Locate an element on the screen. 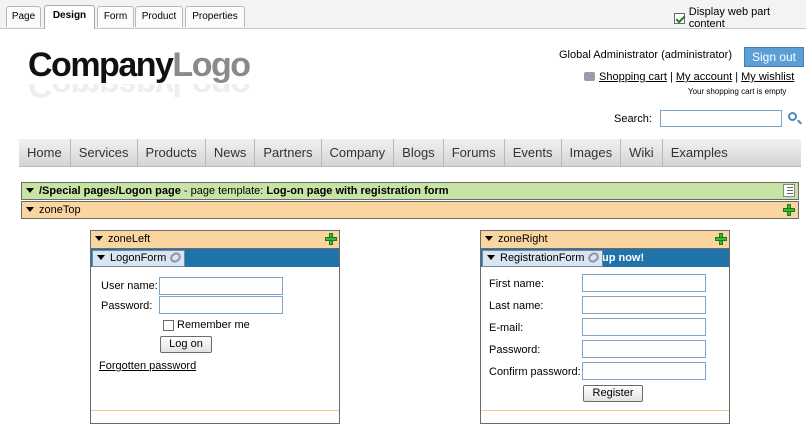 The width and height of the screenshot is (806, 432). remember-me-checkbox is located at coordinates (168, 325).